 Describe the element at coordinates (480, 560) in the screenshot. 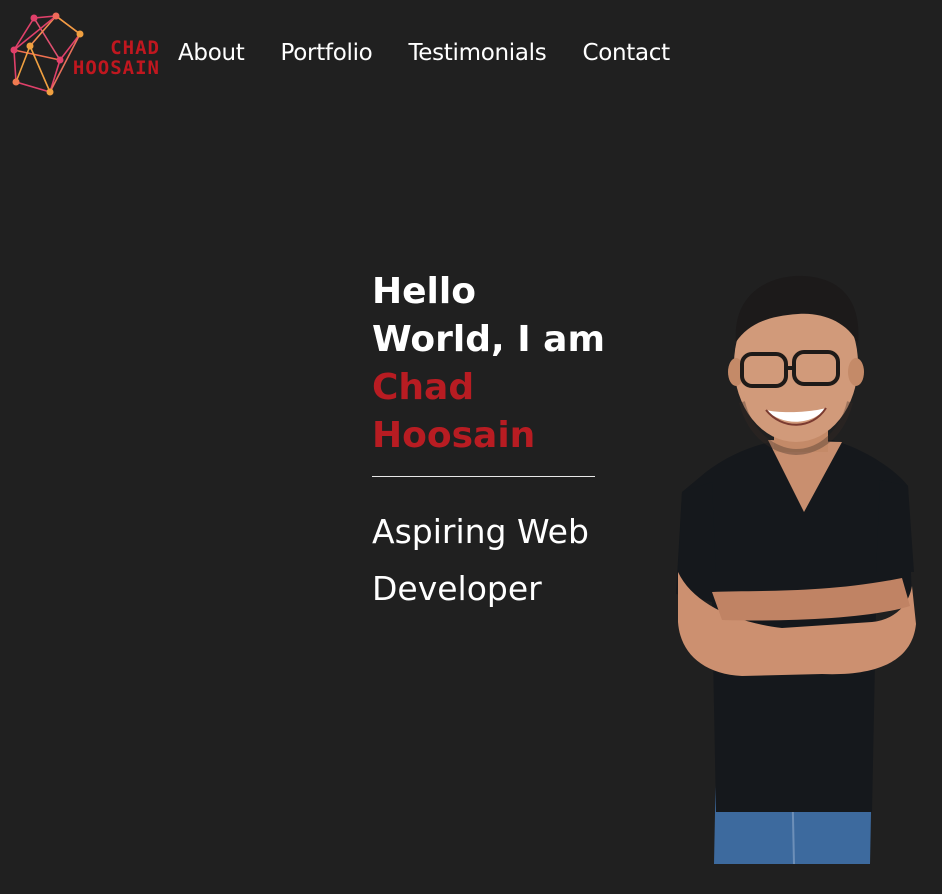

I see `hero-subtitle: Aspiring Web Developer` at that location.